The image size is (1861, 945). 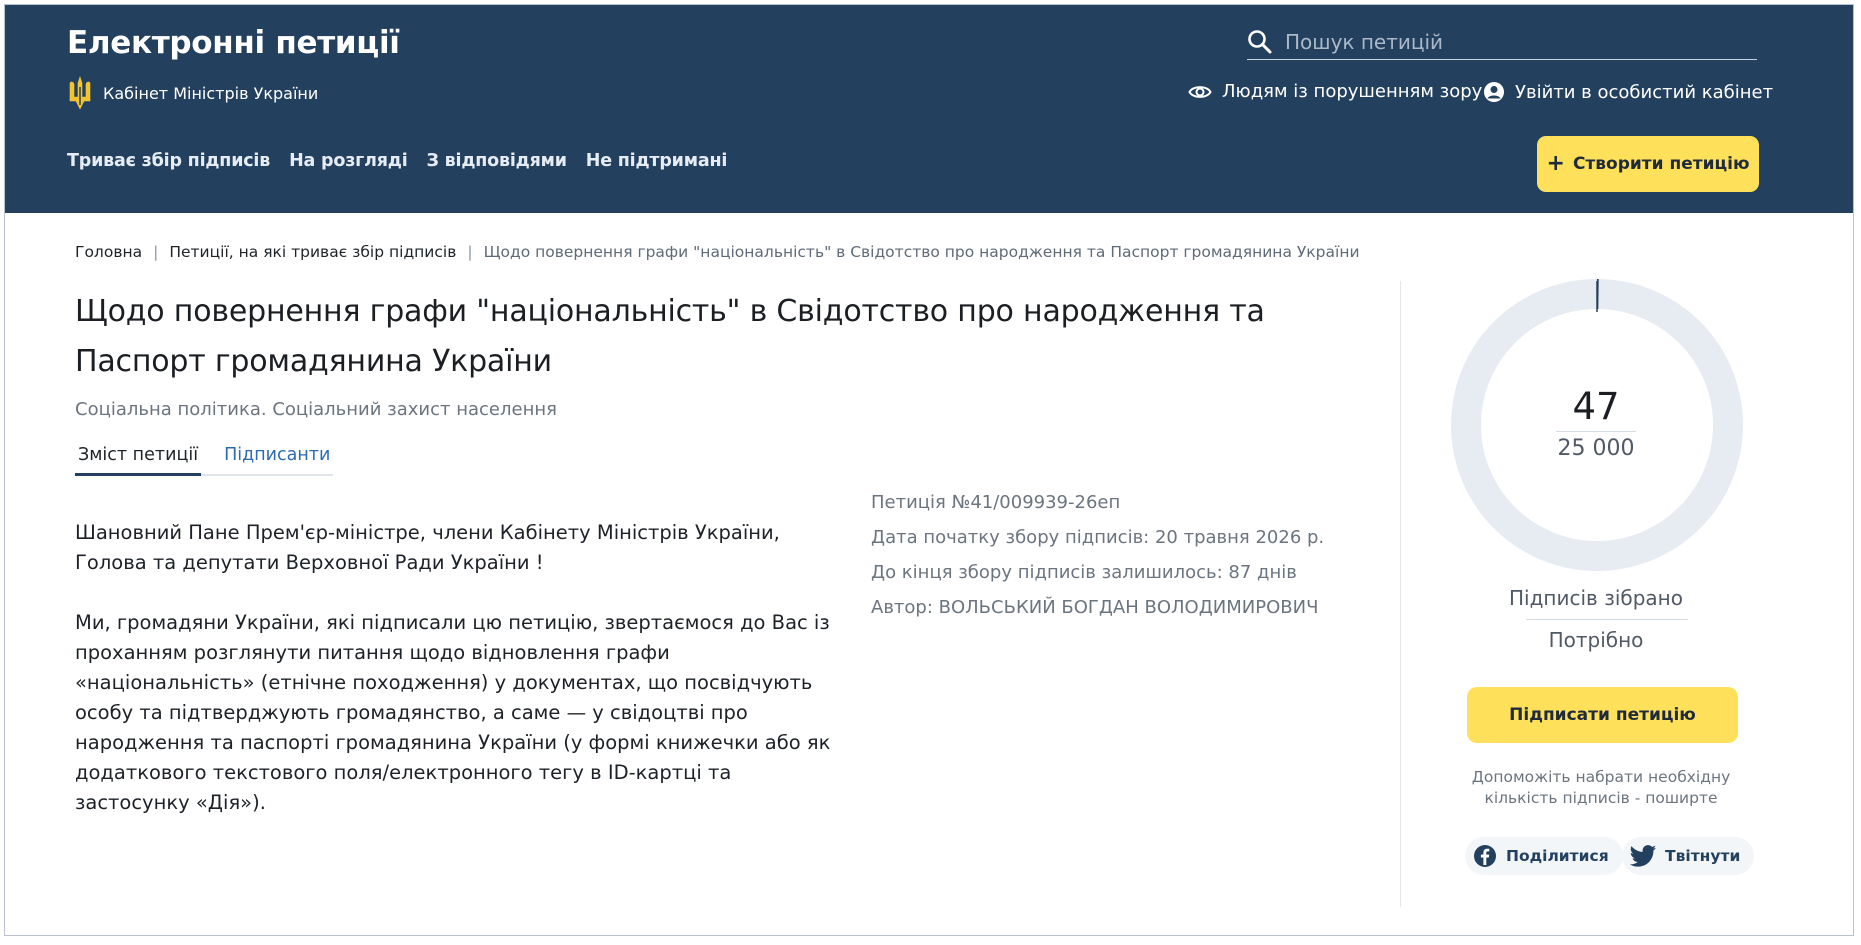 I want to click on share-facebook-label: Поділитися, so click(x=1557, y=856).